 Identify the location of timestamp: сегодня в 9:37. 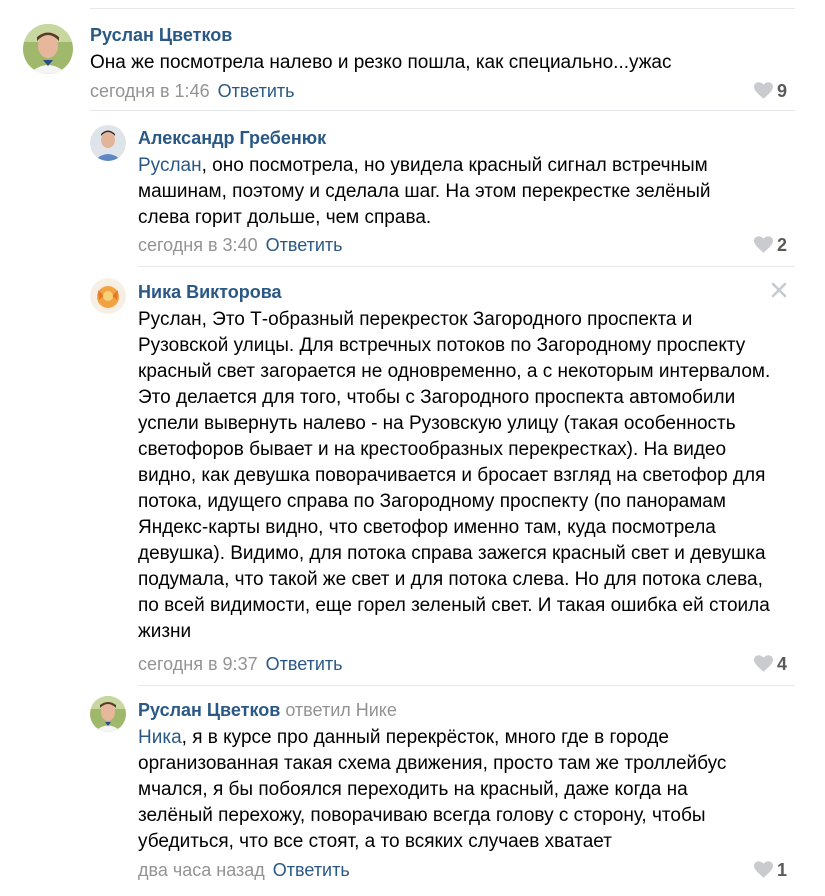
(198, 664).